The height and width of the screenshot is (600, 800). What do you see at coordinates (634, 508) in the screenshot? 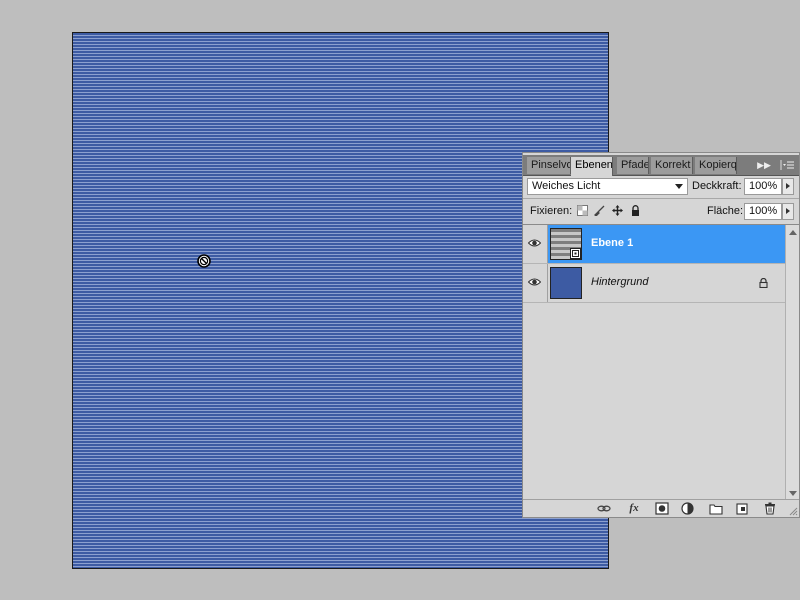
I see `fx-icon: fx` at bounding box center [634, 508].